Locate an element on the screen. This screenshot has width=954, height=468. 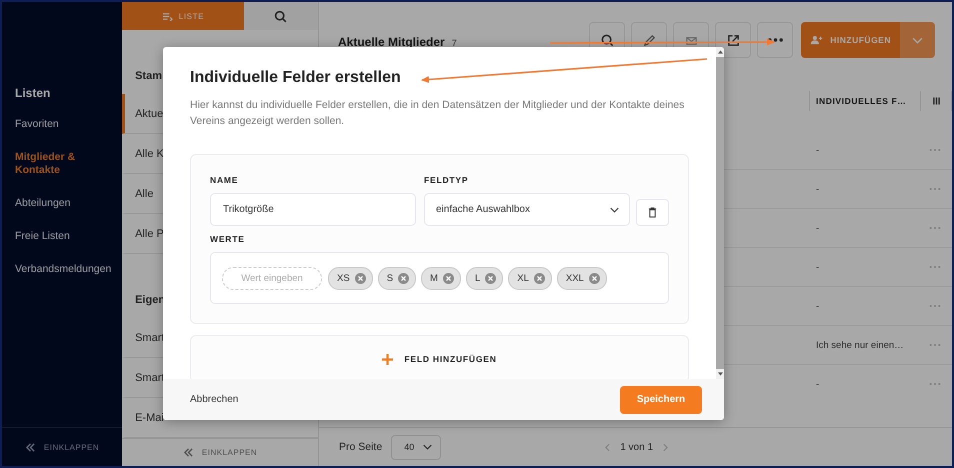
list-icon is located at coordinates (167, 16).